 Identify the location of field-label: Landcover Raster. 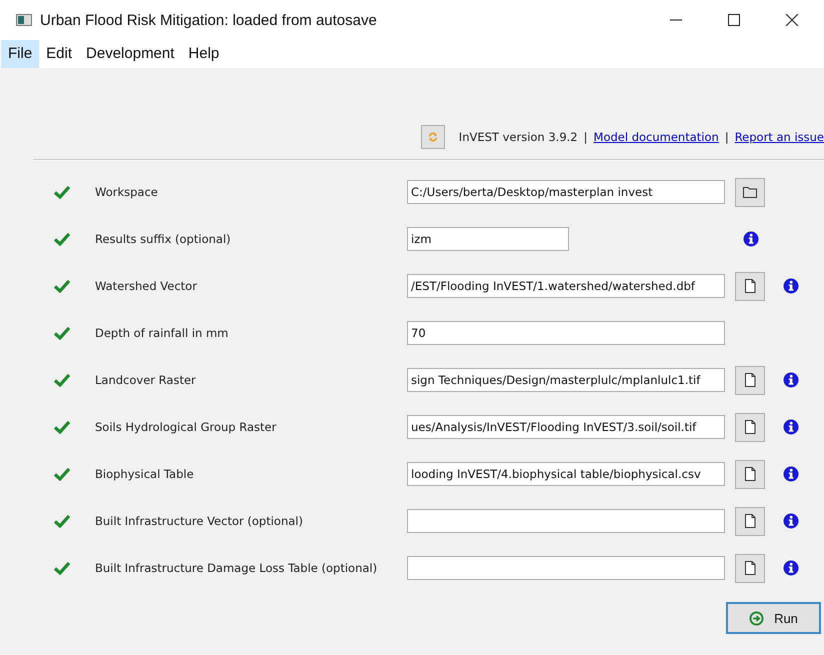
(146, 380).